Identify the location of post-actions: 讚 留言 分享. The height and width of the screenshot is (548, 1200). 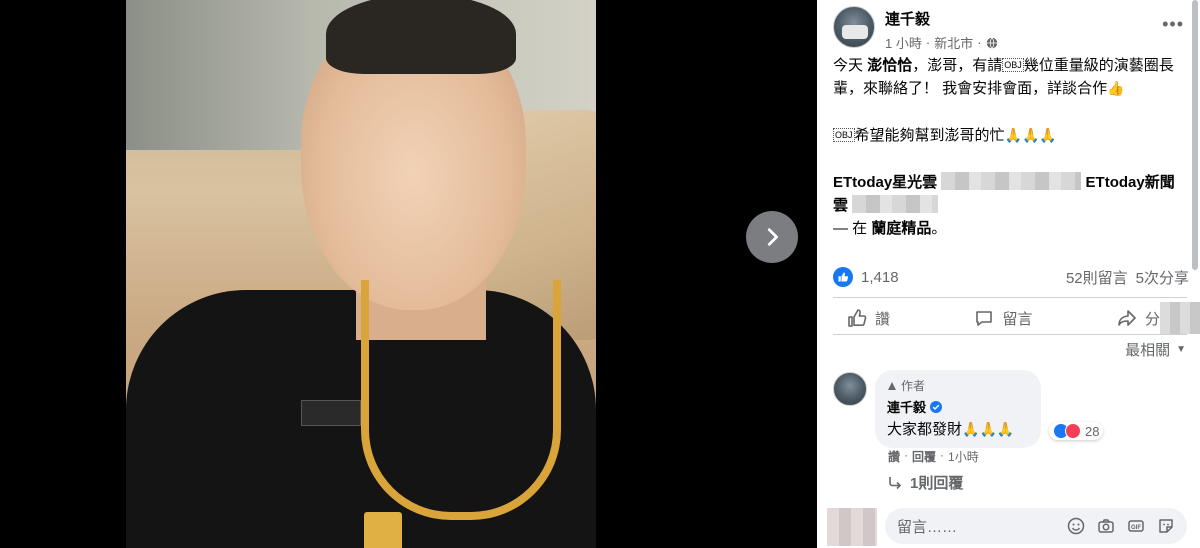
(1011, 318).